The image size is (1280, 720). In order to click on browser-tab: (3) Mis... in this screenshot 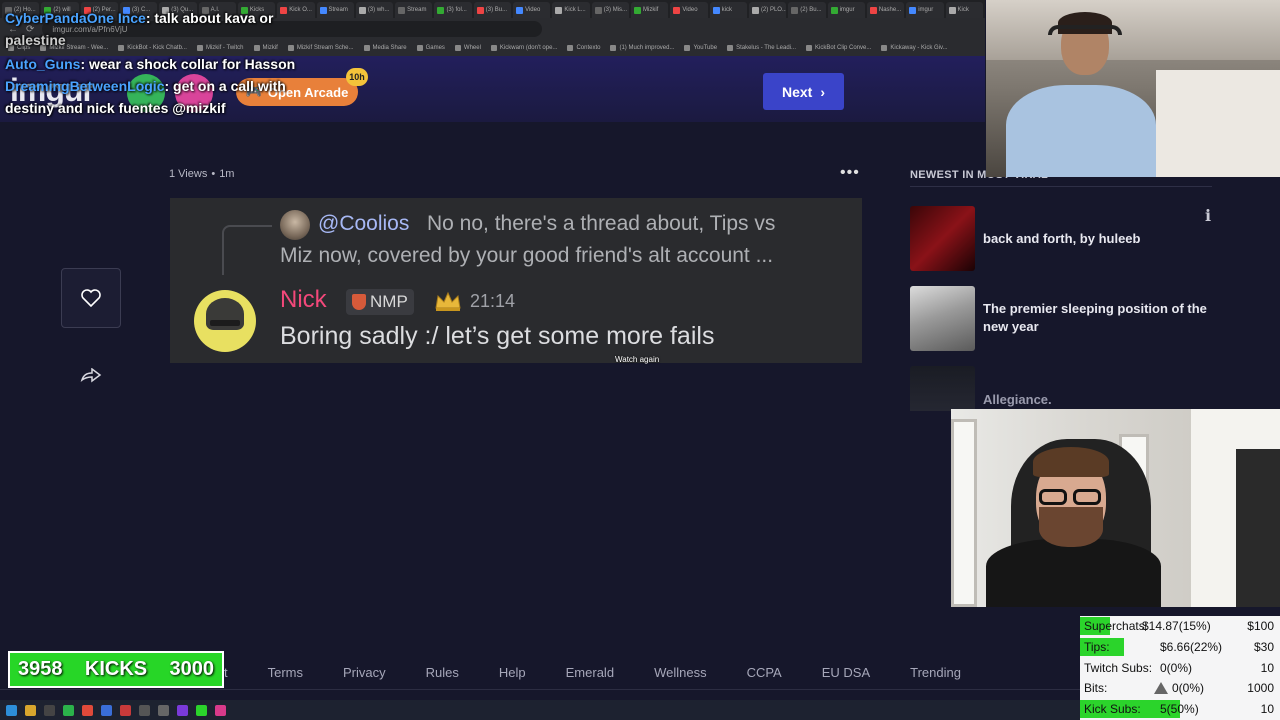, I will do `click(610, 10)`.